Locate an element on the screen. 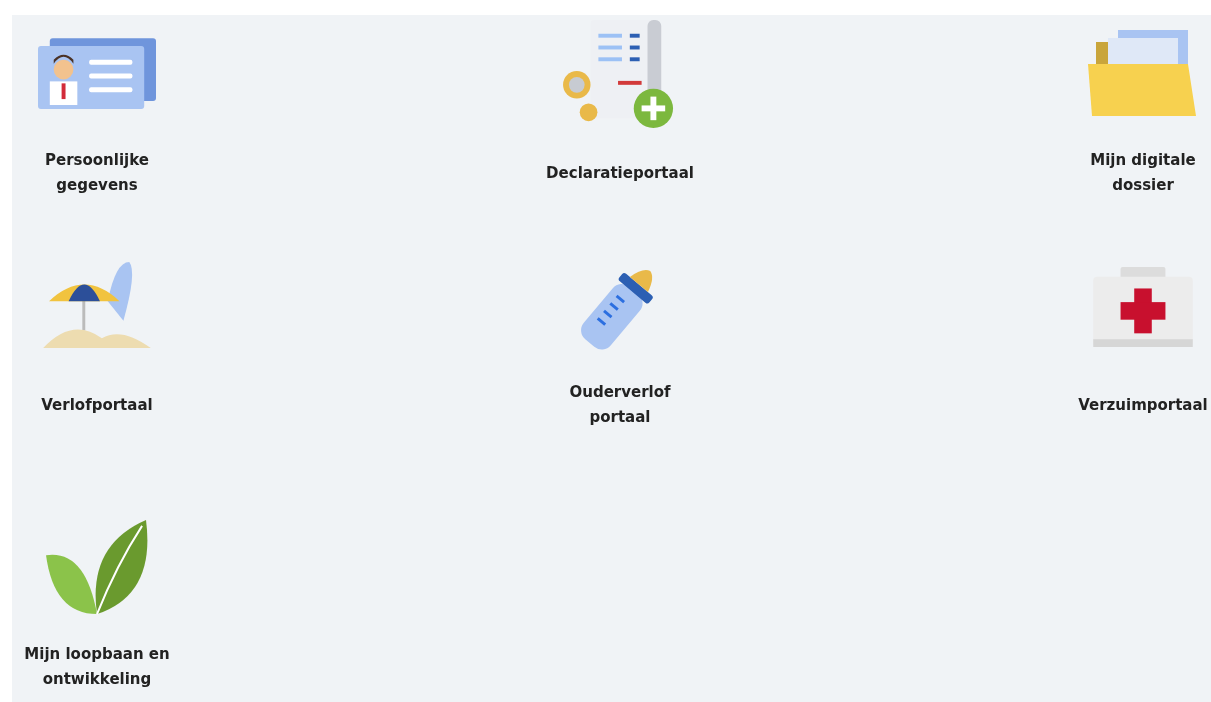 Image resolution: width=1211 pixels, height=702 pixels. first-aid-kit-icon is located at coordinates (1143, 306).